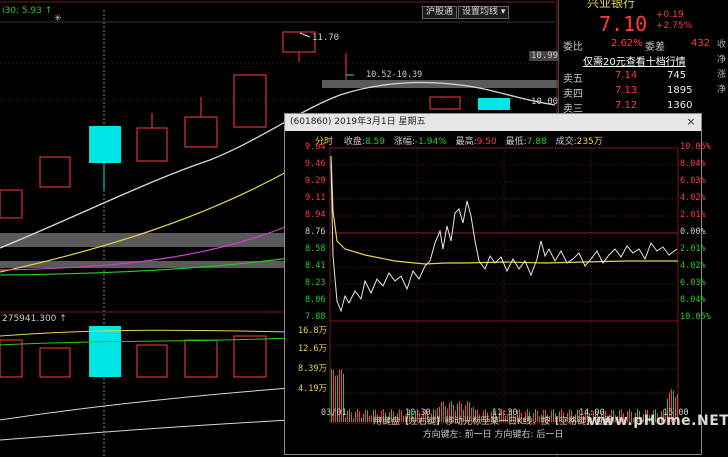 The width and height of the screenshot is (728, 457). I want to click on time-tick: 11:30, so click(505, 413).